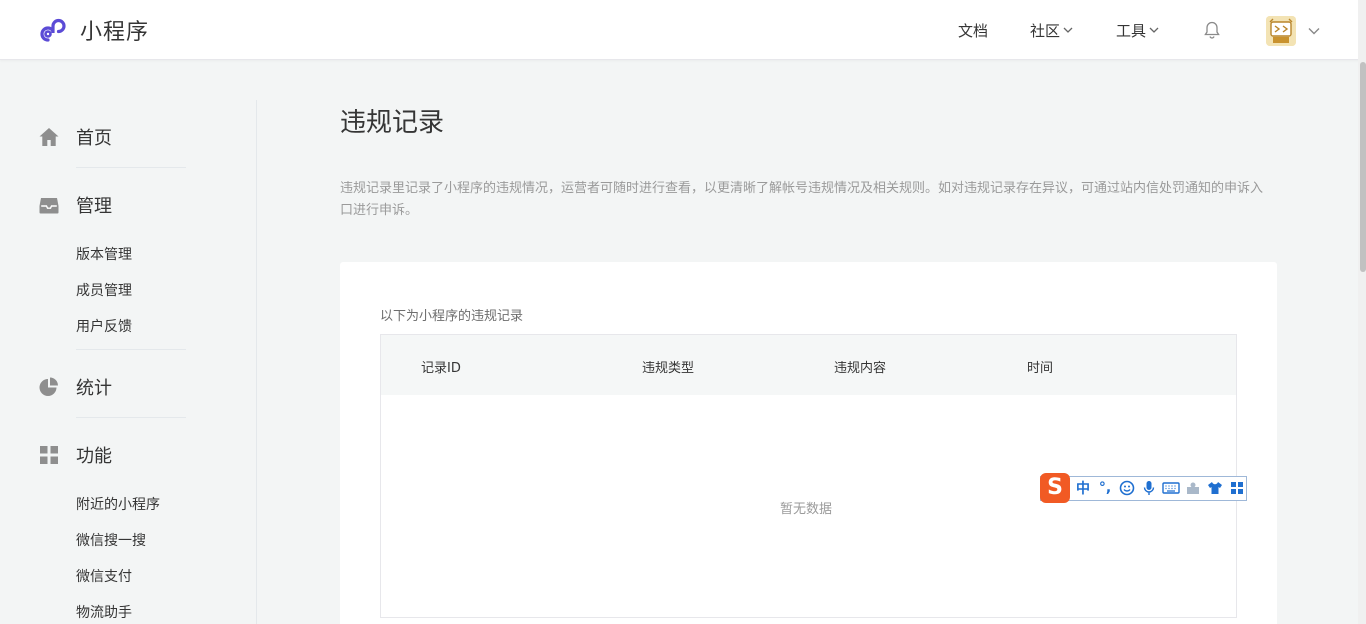  I want to click on ime-punctuation-toggle: °,, so click(1105, 488).